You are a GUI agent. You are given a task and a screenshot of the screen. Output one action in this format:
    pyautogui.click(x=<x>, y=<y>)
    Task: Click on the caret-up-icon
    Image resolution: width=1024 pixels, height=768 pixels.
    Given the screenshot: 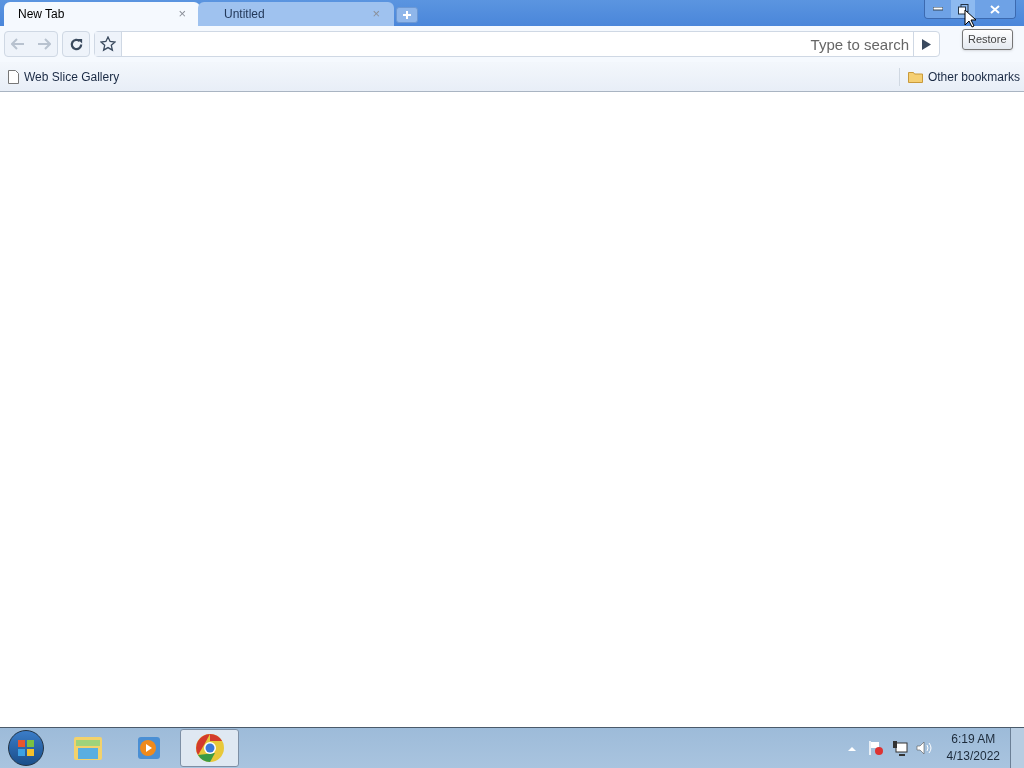 What is the action you would take?
    pyautogui.click(x=851, y=748)
    